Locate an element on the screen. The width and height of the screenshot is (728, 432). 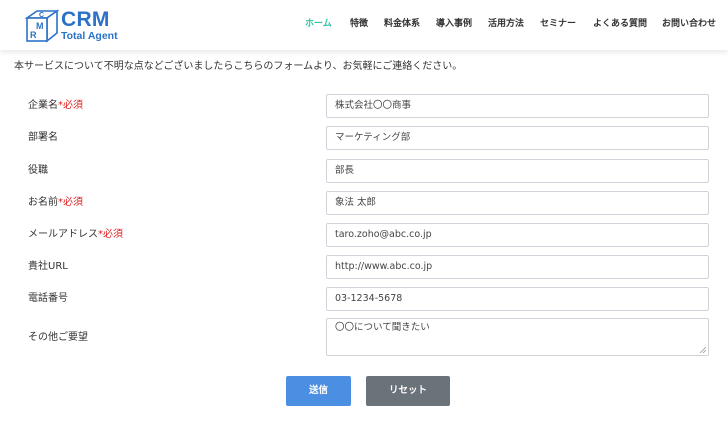
reset-button: リセット is located at coordinates (408, 391).